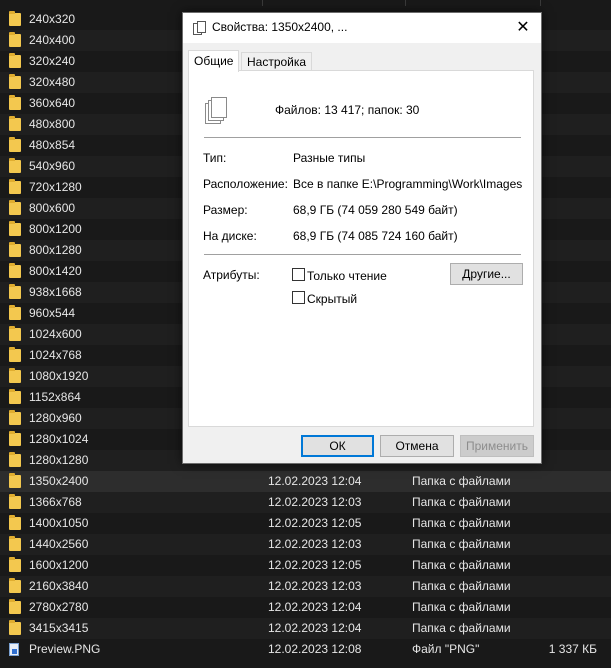 Image resolution: width=611 pixels, height=668 pixels. I want to click on file-row: 1350x2400 12.02.2023 12:04 Папка с файлами, so click(305, 481).